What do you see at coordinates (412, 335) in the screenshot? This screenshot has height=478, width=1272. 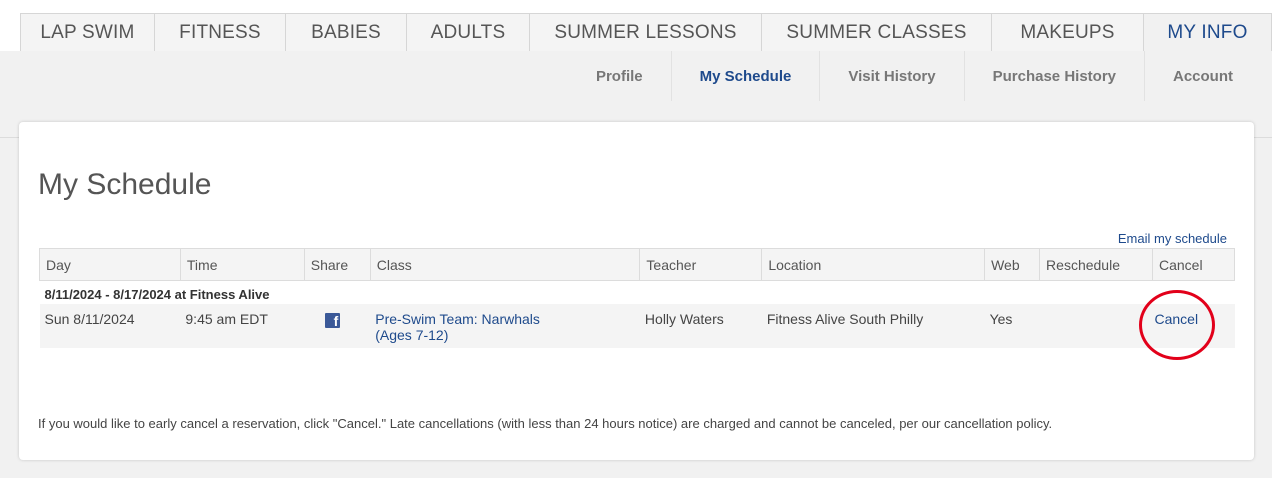 I see `class-ages: (Ages 7-12)` at bounding box center [412, 335].